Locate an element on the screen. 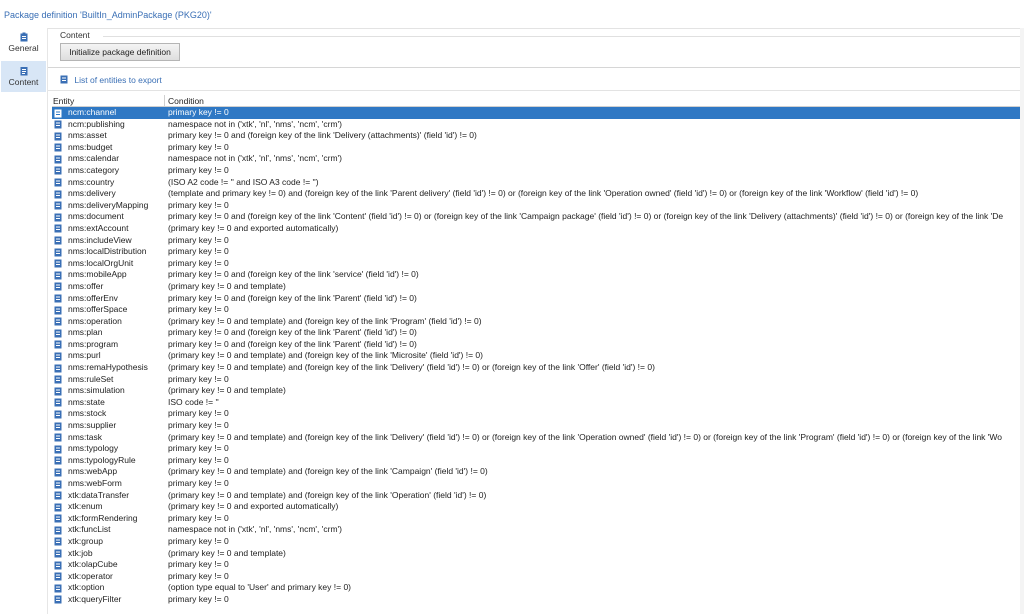 Image resolution: width=1024 pixels, height=614 pixels. table-row: xtk:job (primary key != 0 and template) is located at coordinates (538, 554).